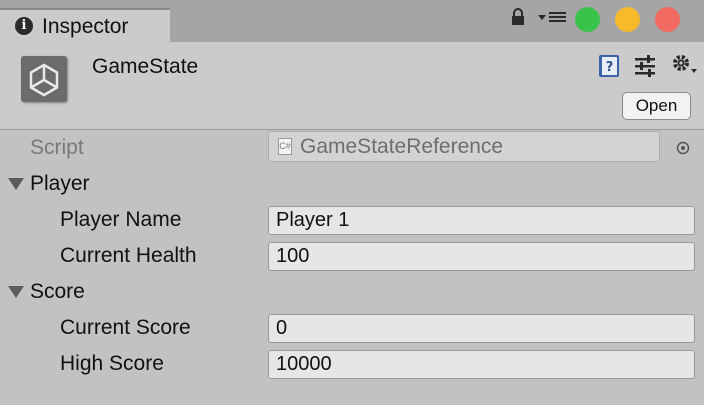 This screenshot has width=704, height=405. I want to click on tab-bar: i Inspector, so click(352, 21).